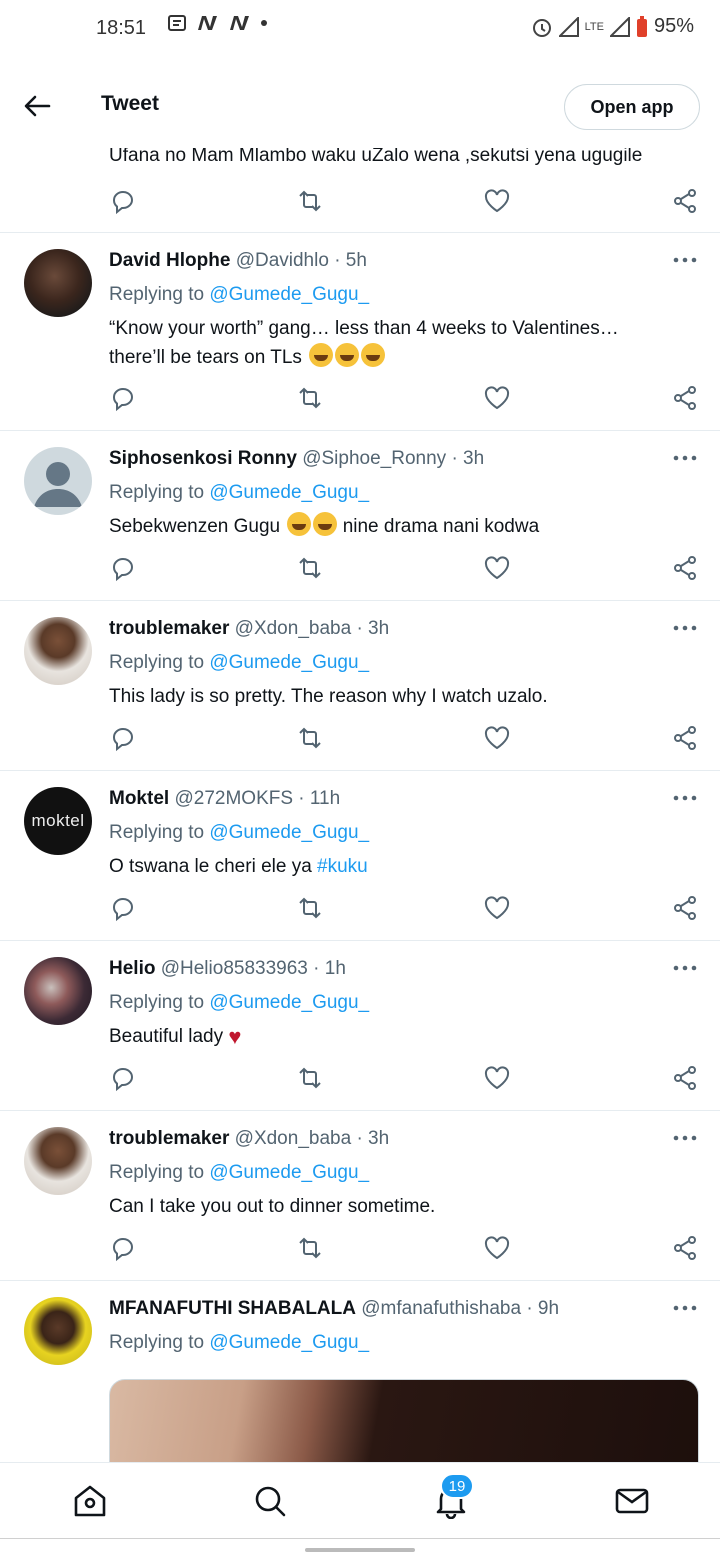  Describe the element at coordinates (90, 1501) in the screenshot. I see `home-icon` at that location.